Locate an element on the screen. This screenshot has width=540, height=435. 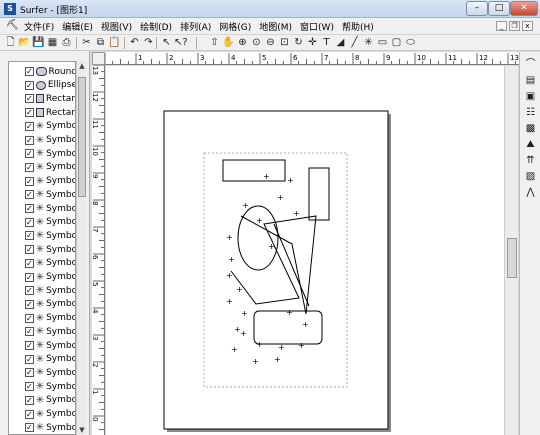
object-list-scrollbar: ▲ ▼ is located at coordinates (81, 248).